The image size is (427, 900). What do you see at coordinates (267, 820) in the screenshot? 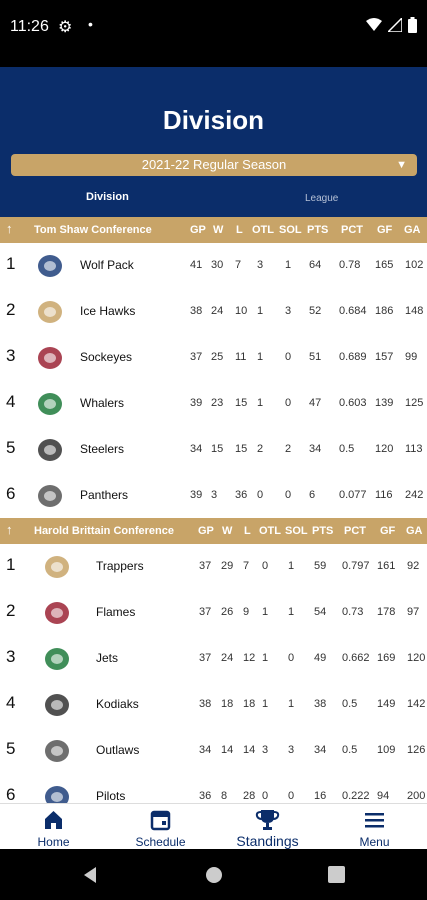
I see `trophy-icon` at bounding box center [267, 820].